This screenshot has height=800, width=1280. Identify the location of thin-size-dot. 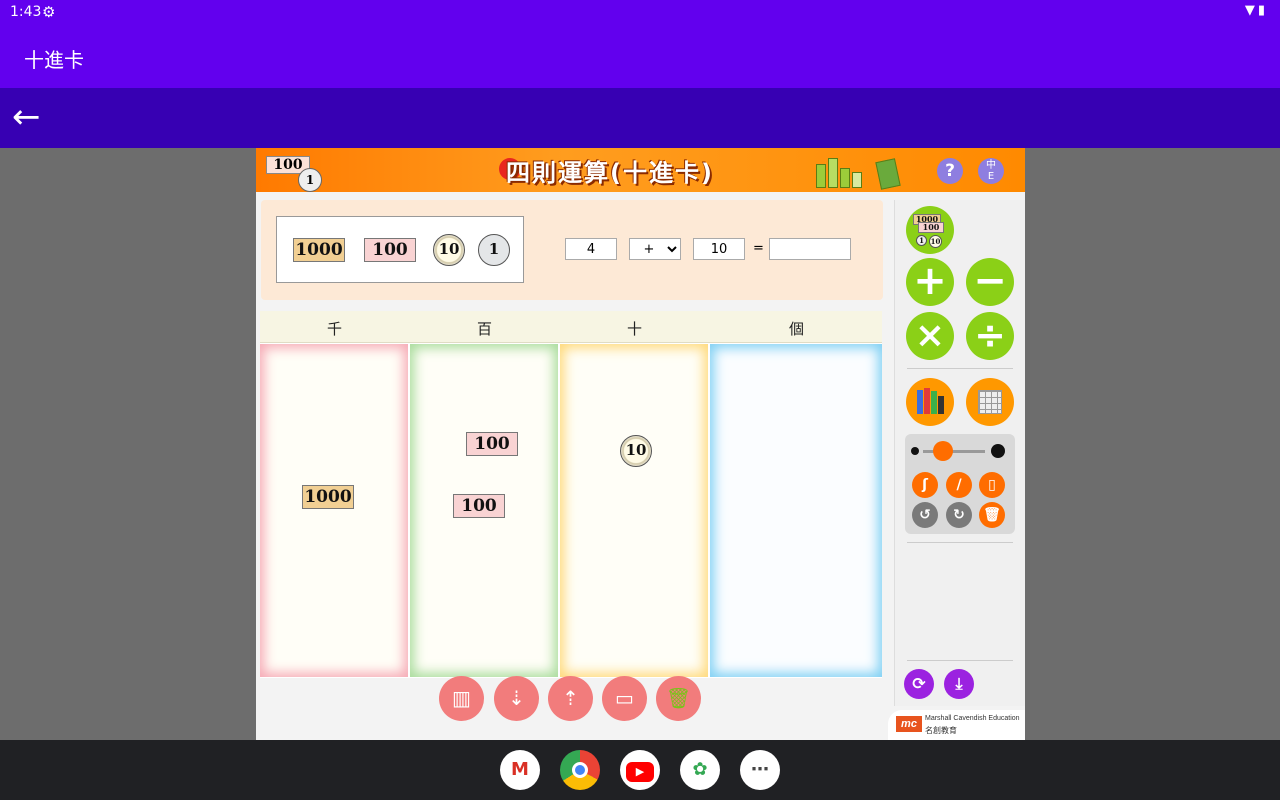
(915, 451).